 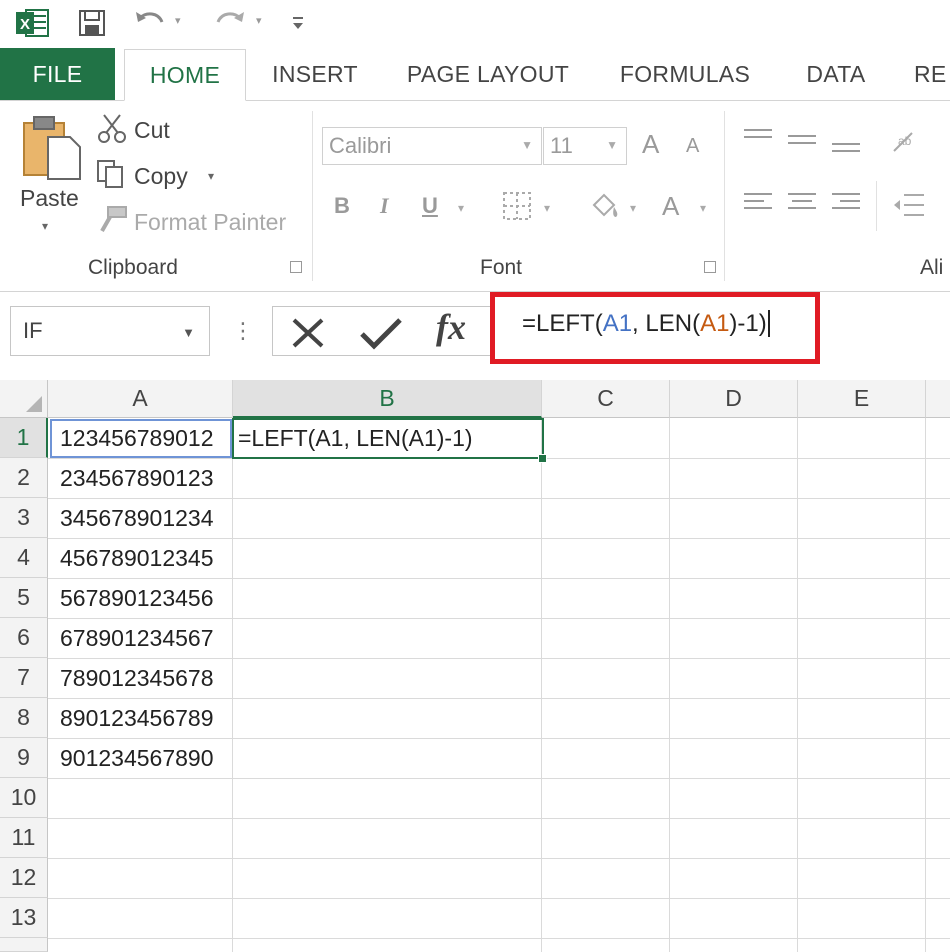 I want to click on cell-a8: 890123456789, so click(x=137, y=718).